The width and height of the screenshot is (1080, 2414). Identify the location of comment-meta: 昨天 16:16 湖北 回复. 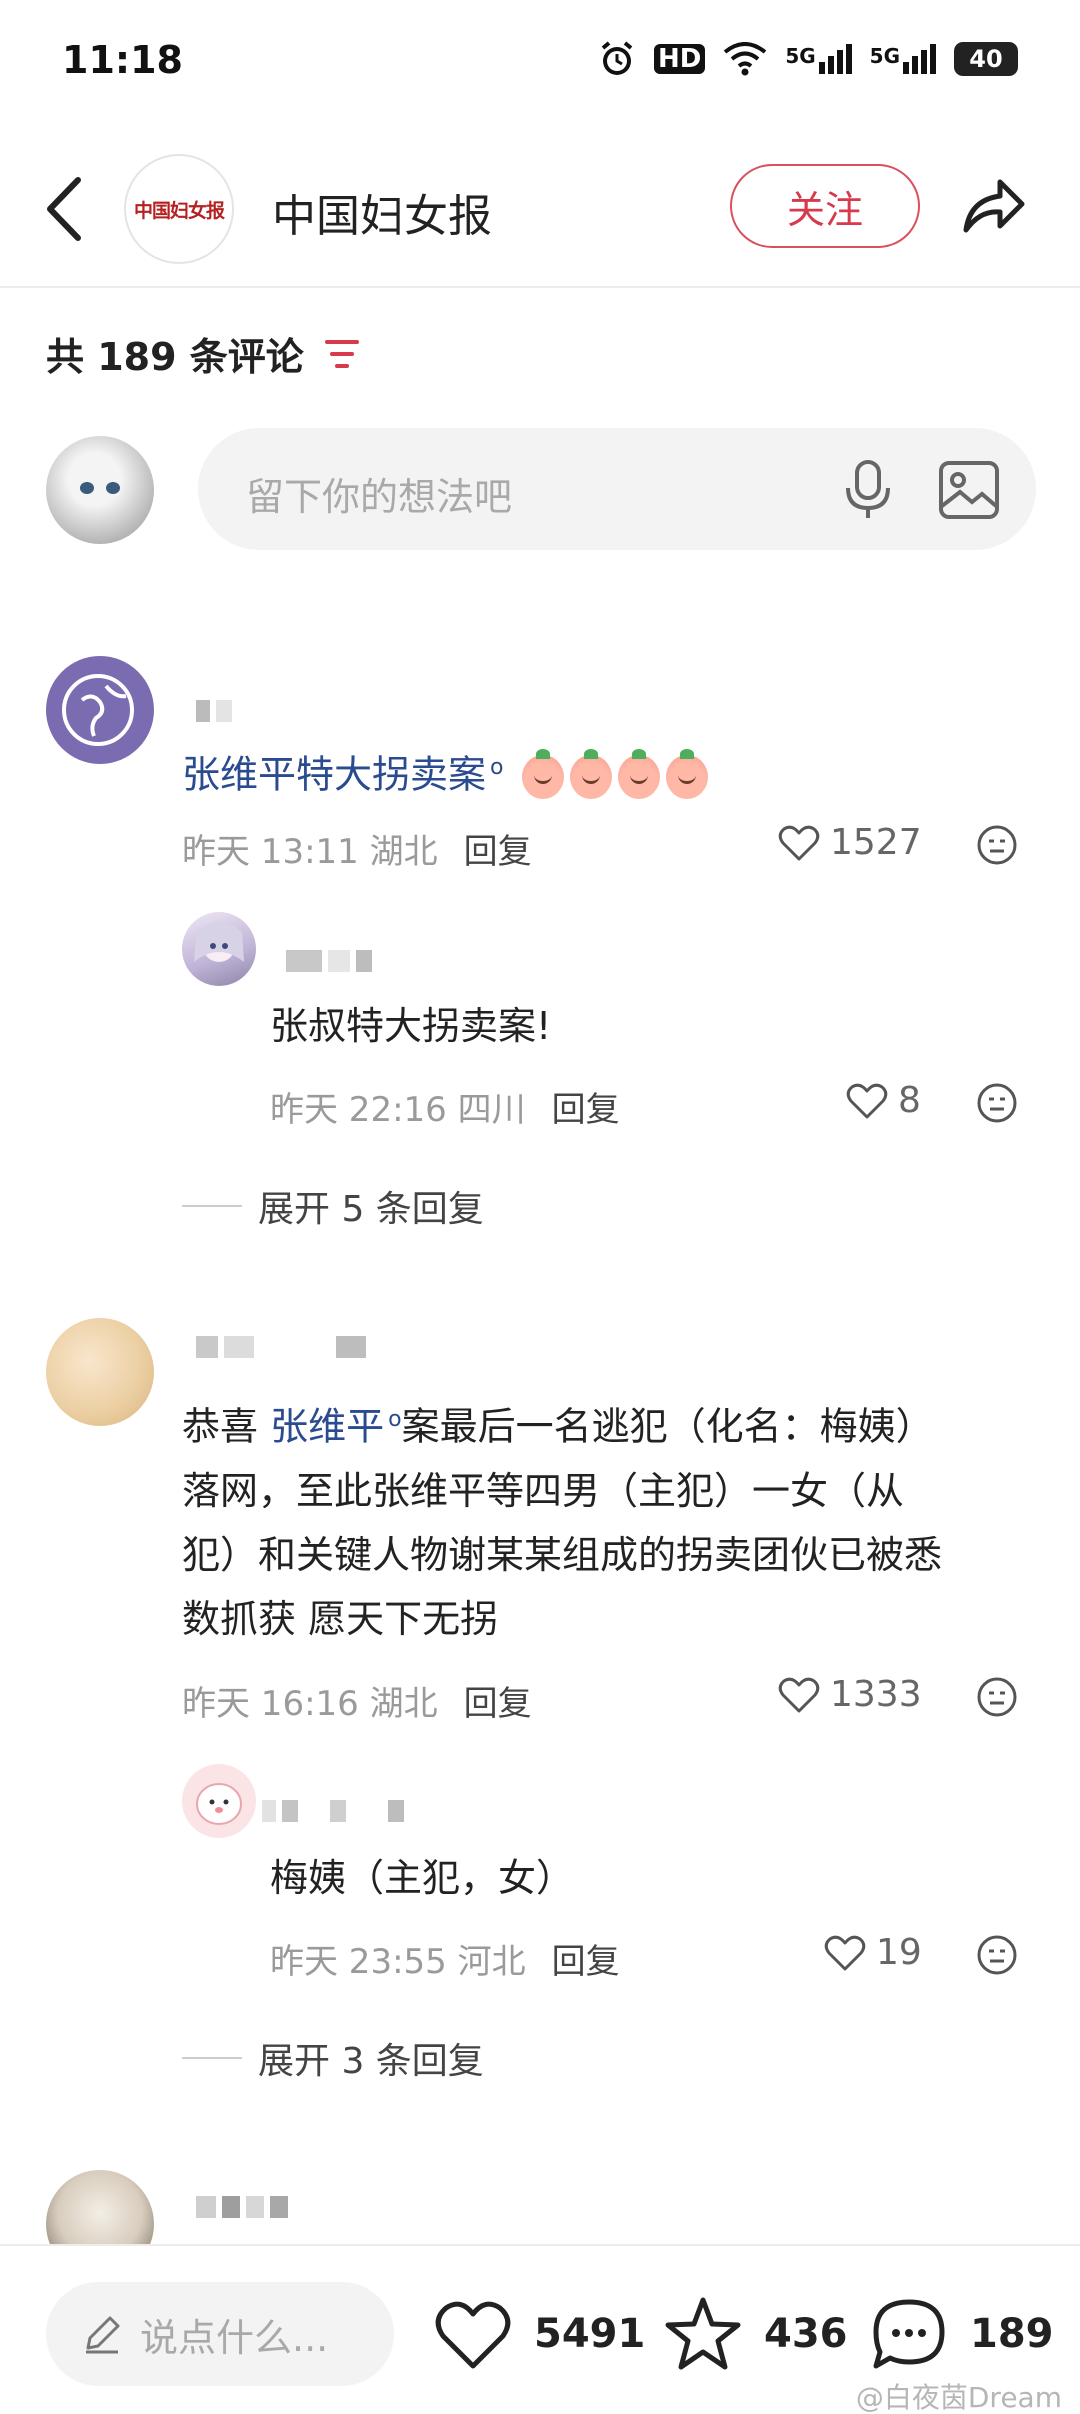
(357, 1700).